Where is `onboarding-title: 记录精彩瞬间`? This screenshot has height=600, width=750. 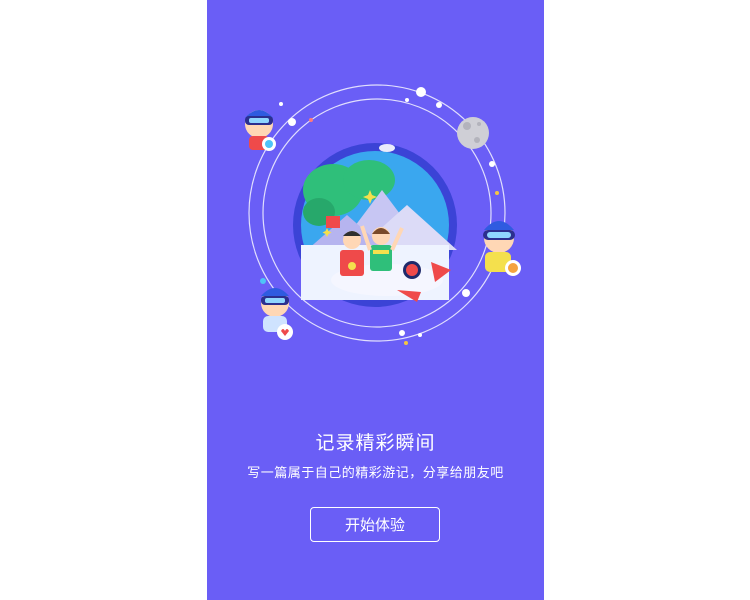
onboarding-title: 记录精彩瞬间 is located at coordinates (375, 443).